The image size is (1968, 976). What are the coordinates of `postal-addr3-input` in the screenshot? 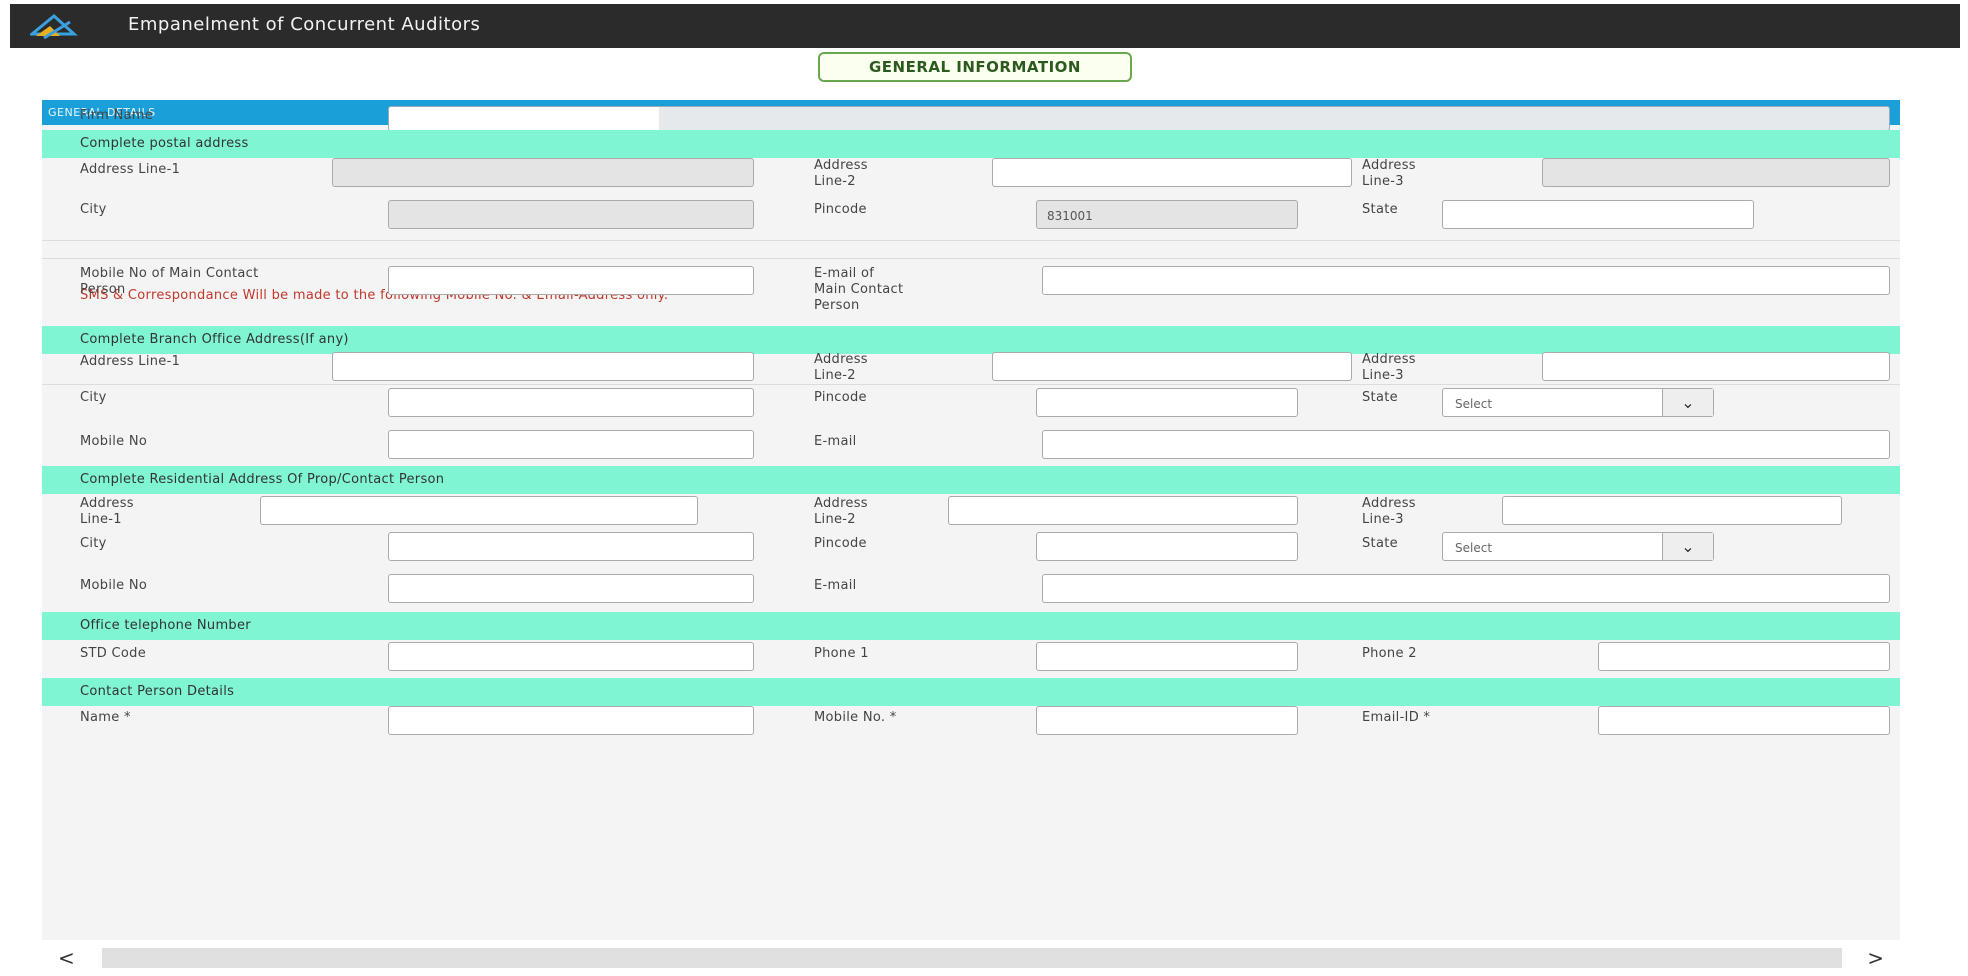 It's located at (1716, 172).